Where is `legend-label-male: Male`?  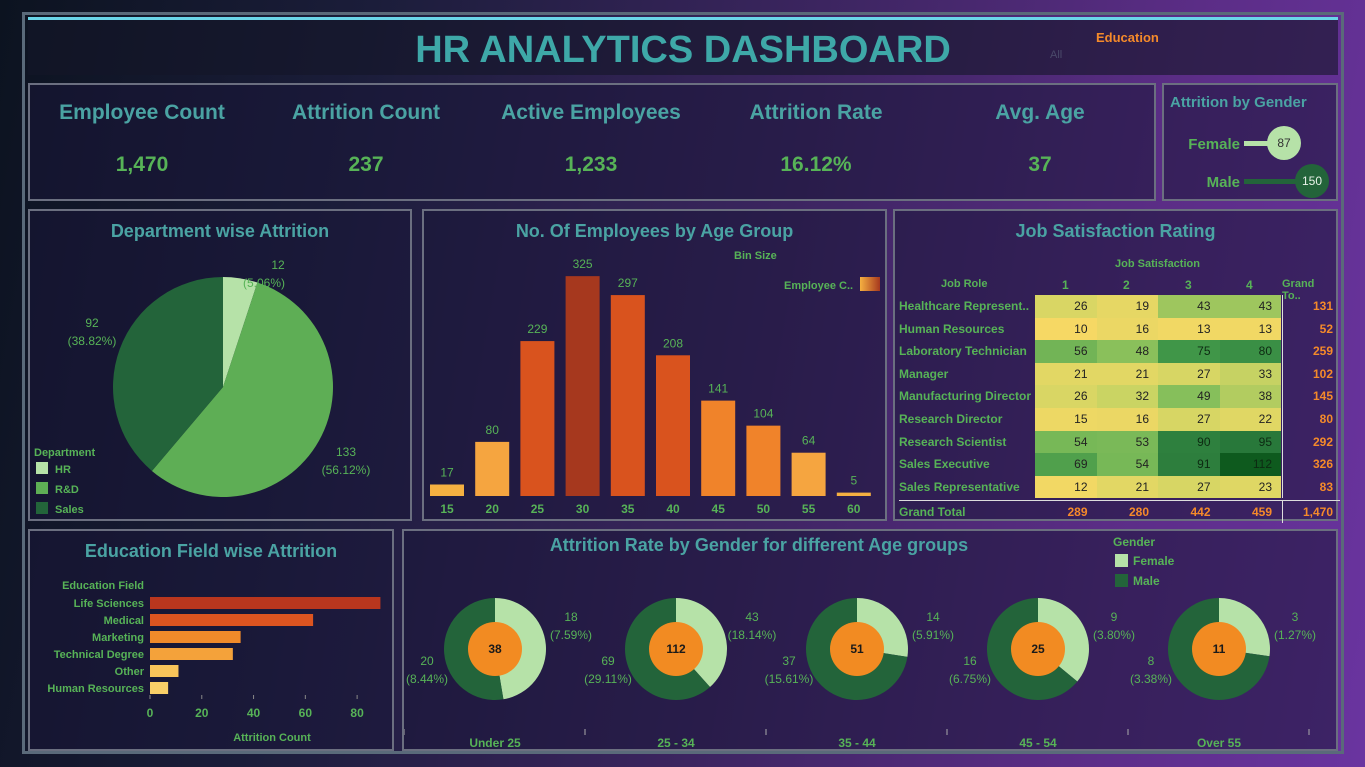 legend-label-male: Male is located at coordinates (1146, 581).